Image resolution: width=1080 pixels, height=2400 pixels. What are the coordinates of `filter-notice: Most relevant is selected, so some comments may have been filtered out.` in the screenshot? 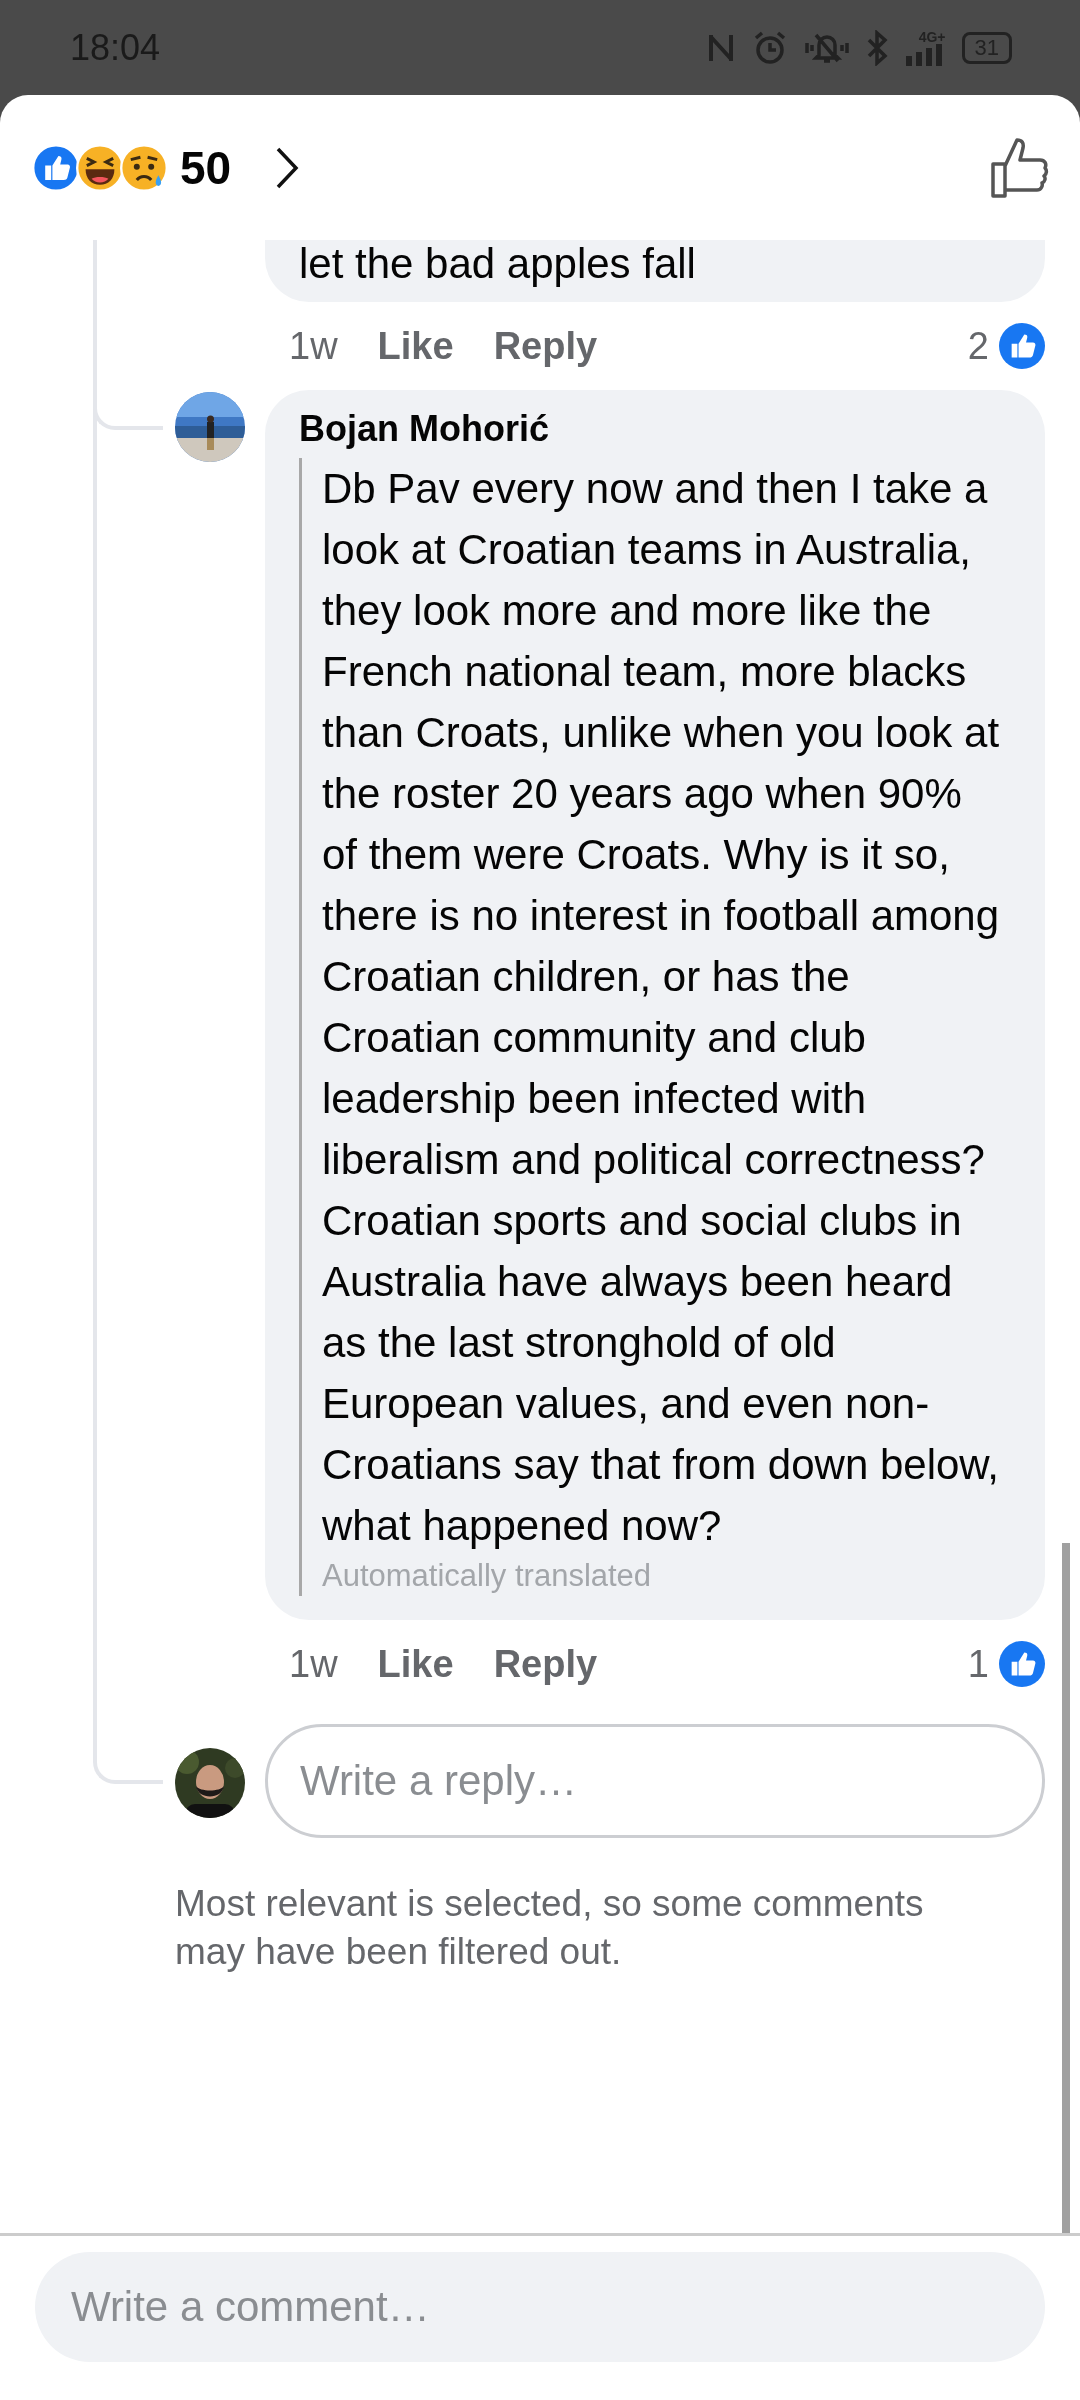 It's located at (550, 1928).